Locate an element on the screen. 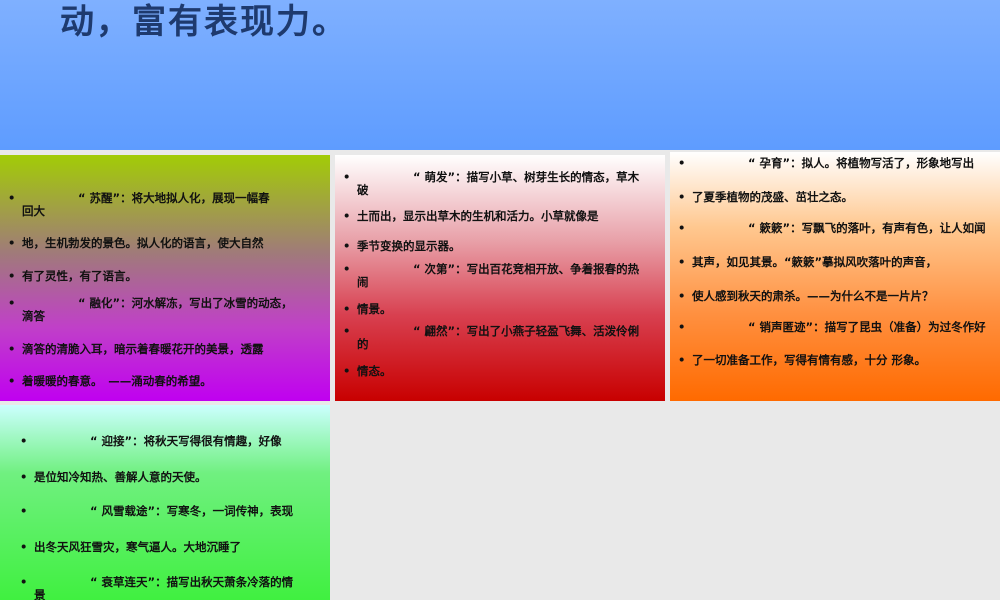 This screenshot has width=1000, height=600. item-text: 出冬天风狂雪灾，寒气逼人。大地沉睡了 is located at coordinates (137, 547).